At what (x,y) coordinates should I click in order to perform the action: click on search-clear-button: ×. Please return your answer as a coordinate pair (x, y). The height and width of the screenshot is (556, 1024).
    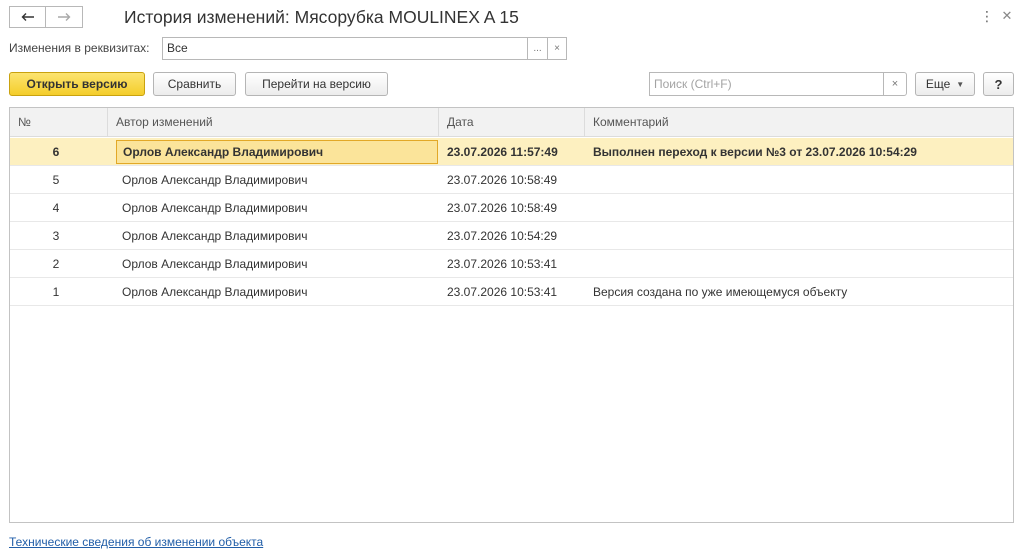
    Looking at the image, I should click on (895, 84).